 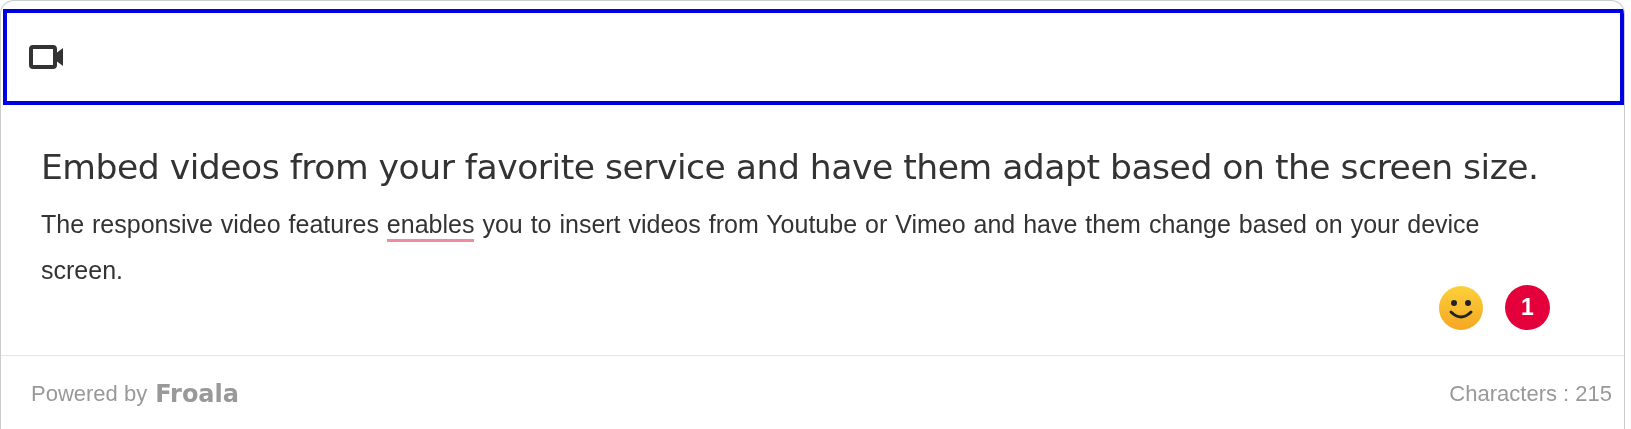 What do you see at coordinates (1527, 307) in the screenshot?
I see `notification-badge: 1` at bounding box center [1527, 307].